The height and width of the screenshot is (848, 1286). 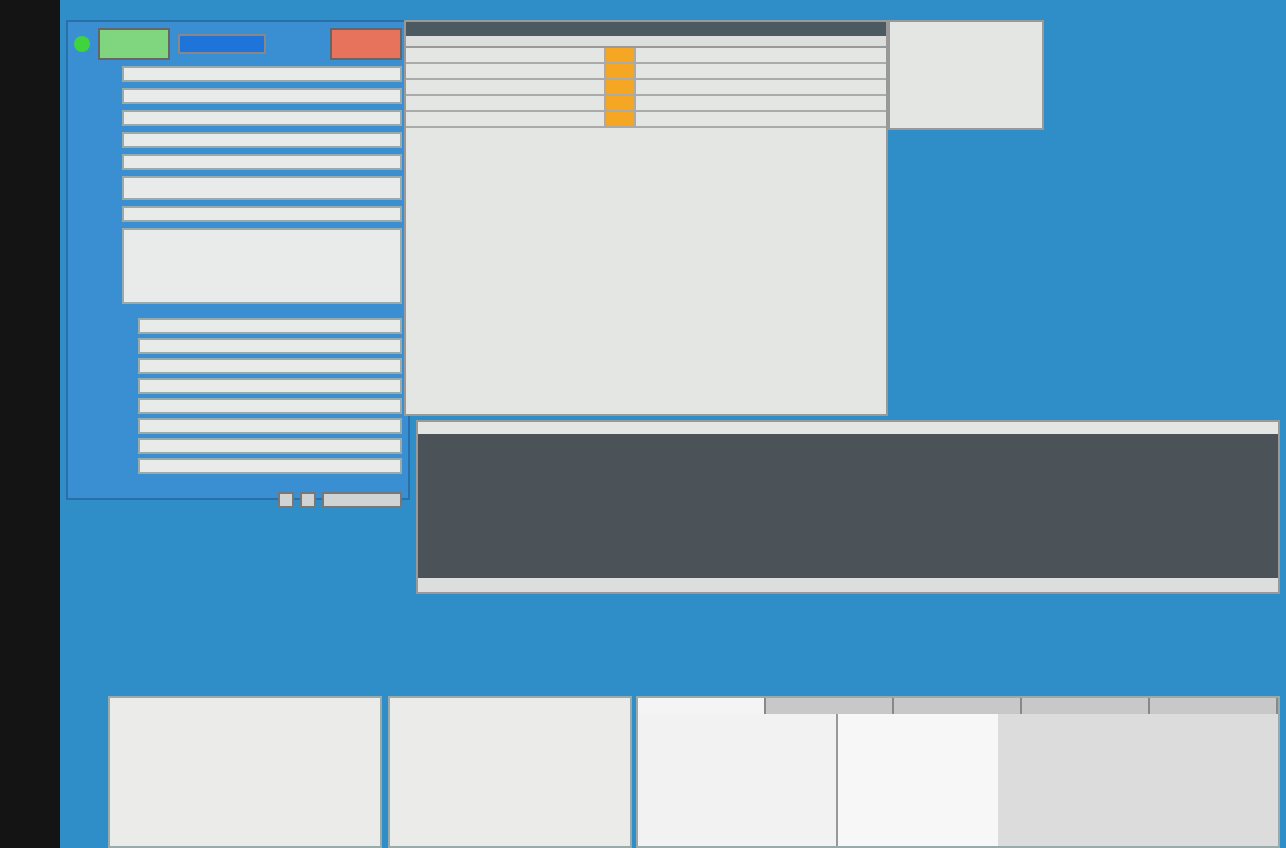 I want to click on wide-button, so click(x=362, y=500).